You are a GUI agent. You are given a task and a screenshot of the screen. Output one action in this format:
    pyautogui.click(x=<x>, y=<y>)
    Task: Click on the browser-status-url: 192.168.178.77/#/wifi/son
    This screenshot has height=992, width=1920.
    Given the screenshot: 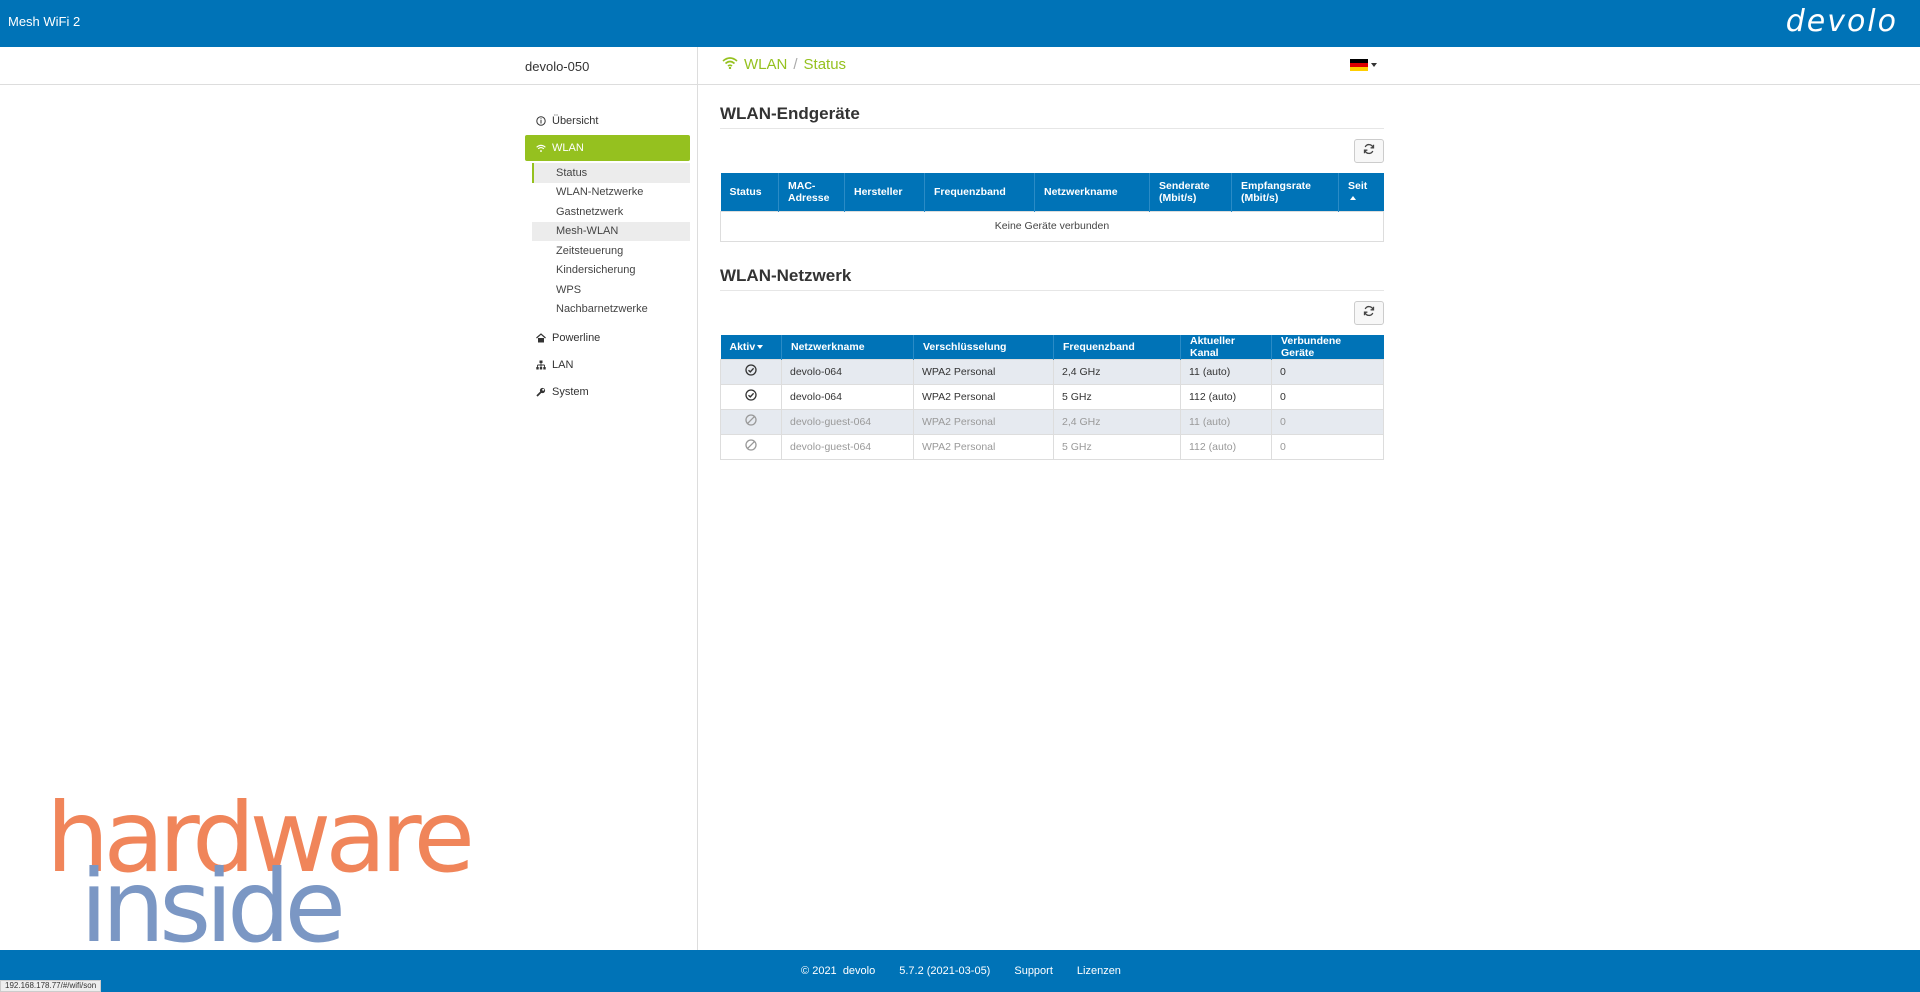 What is the action you would take?
    pyautogui.click(x=51, y=986)
    